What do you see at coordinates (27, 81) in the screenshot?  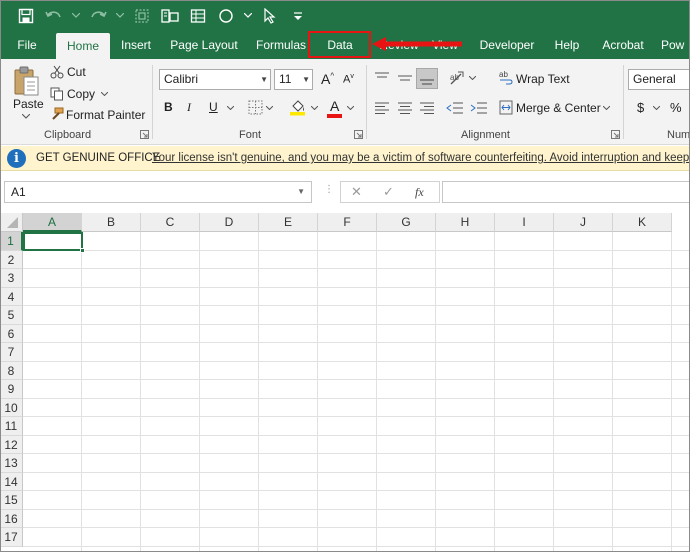 I see `paste-icon` at bounding box center [27, 81].